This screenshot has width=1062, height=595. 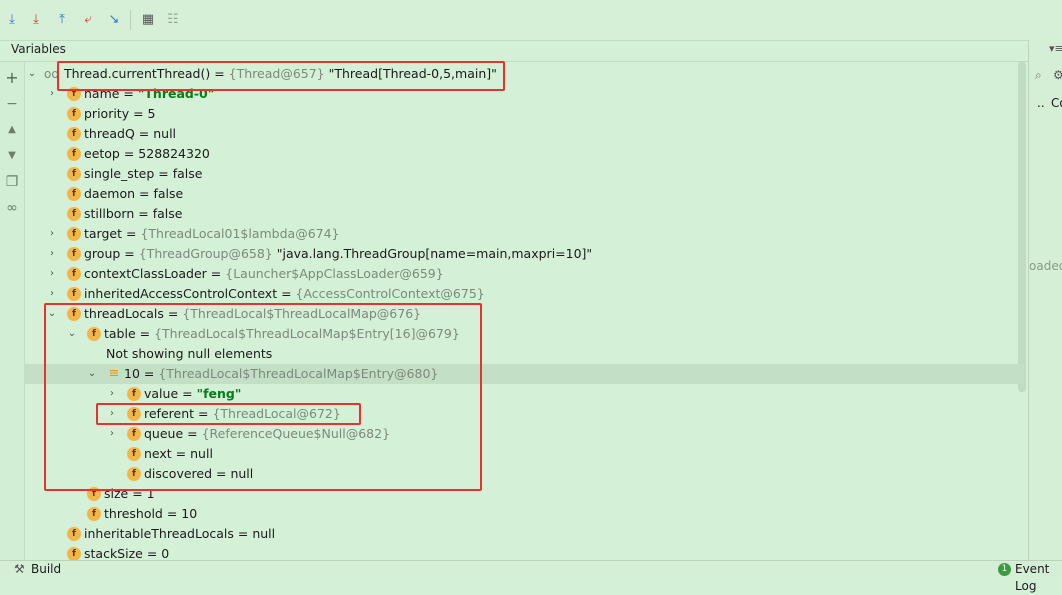 What do you see at coordinates (524, 114) in the screenshot?
I see `tree-row-priority: f priority = 5` at bounding box center [524, 114].